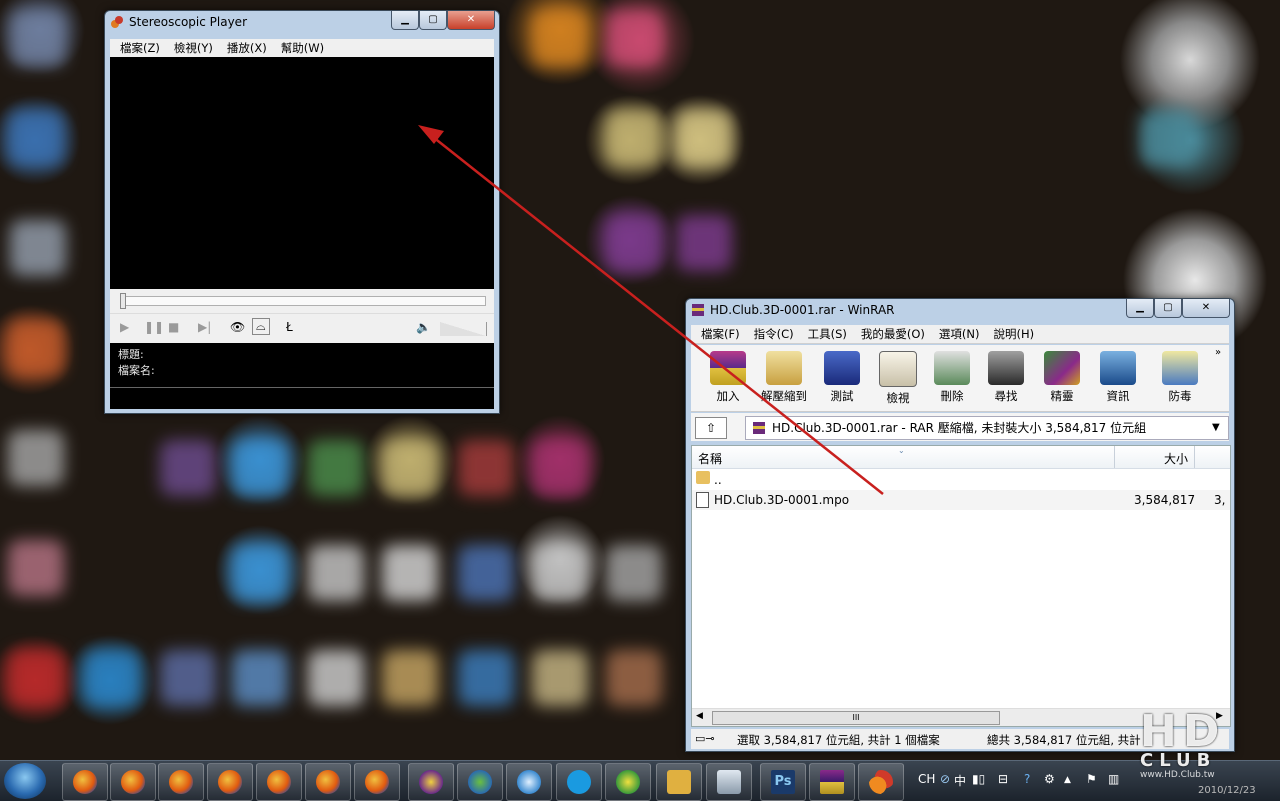 This screenshot has height=801, width=1280. I want to click on pause-icon: ❚❚, so click(154, 327).